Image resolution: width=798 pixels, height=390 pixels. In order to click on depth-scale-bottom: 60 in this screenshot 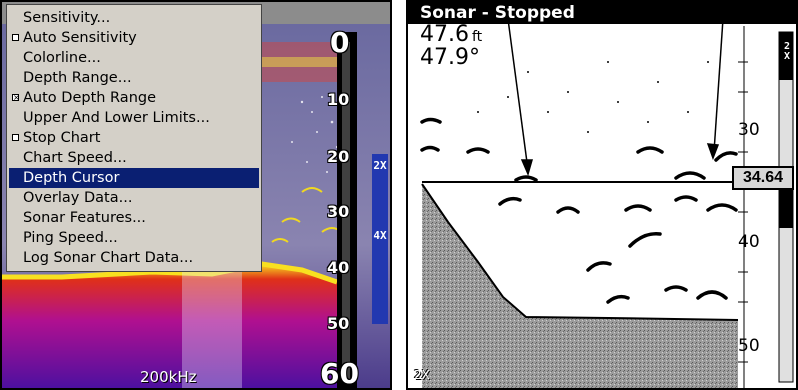, I will do `click(339, 373)`.